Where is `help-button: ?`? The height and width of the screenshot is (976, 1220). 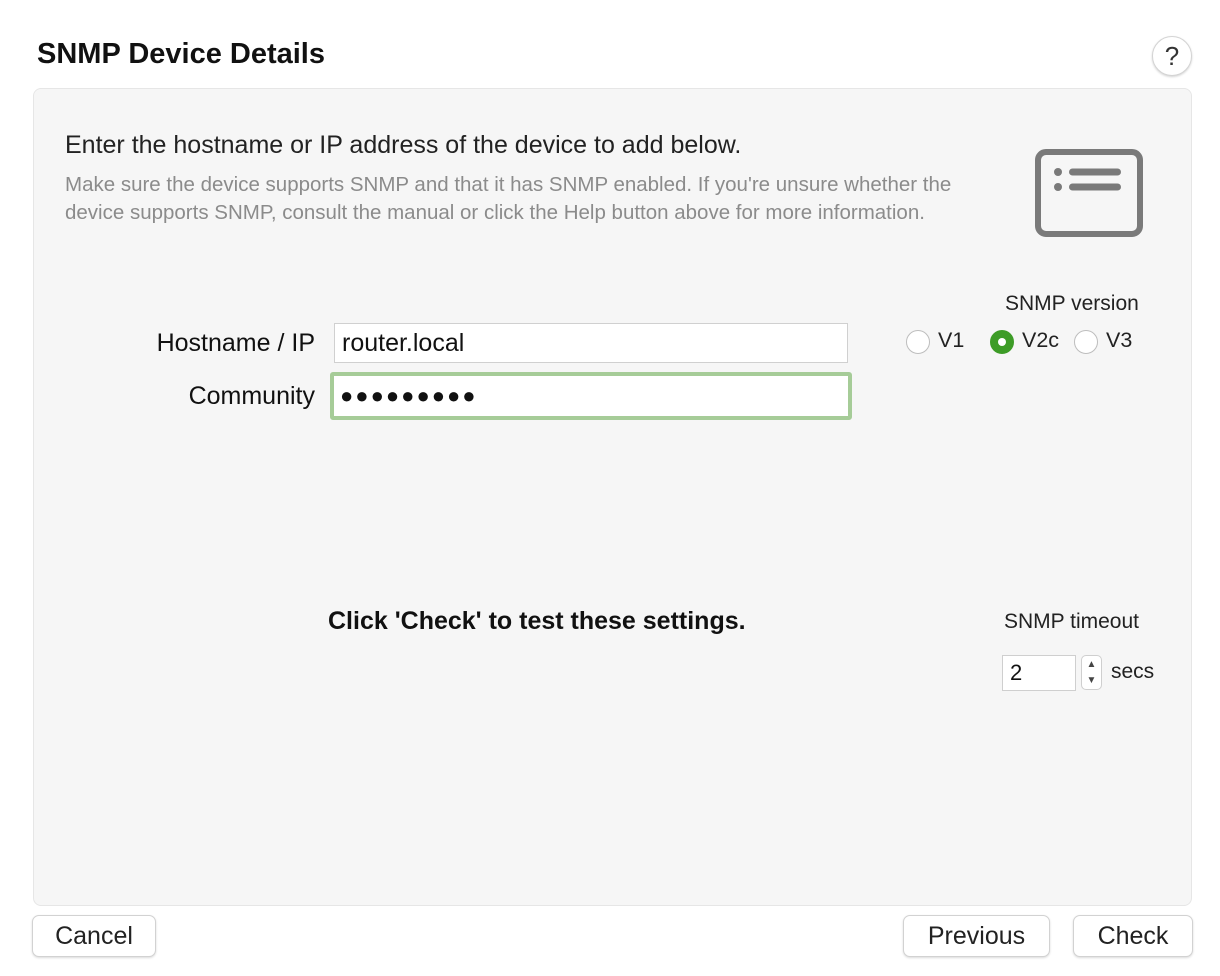 help-button: ? is located at coordinates (1172, 56).